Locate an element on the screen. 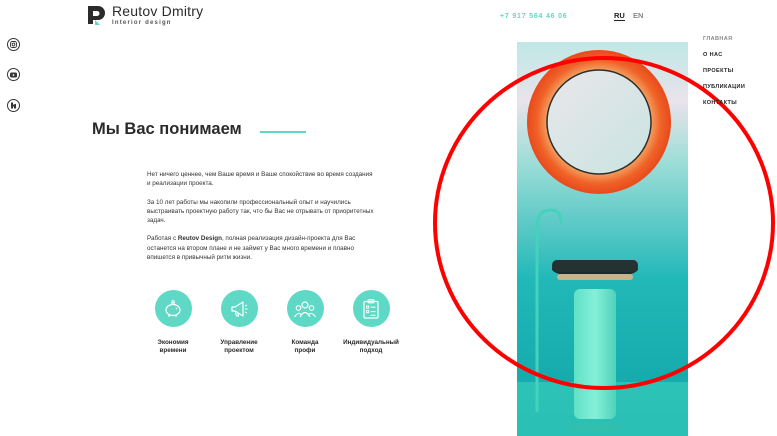 This screenshot has width=777, height=436. instagram-link is located at coordinates (13, 44).